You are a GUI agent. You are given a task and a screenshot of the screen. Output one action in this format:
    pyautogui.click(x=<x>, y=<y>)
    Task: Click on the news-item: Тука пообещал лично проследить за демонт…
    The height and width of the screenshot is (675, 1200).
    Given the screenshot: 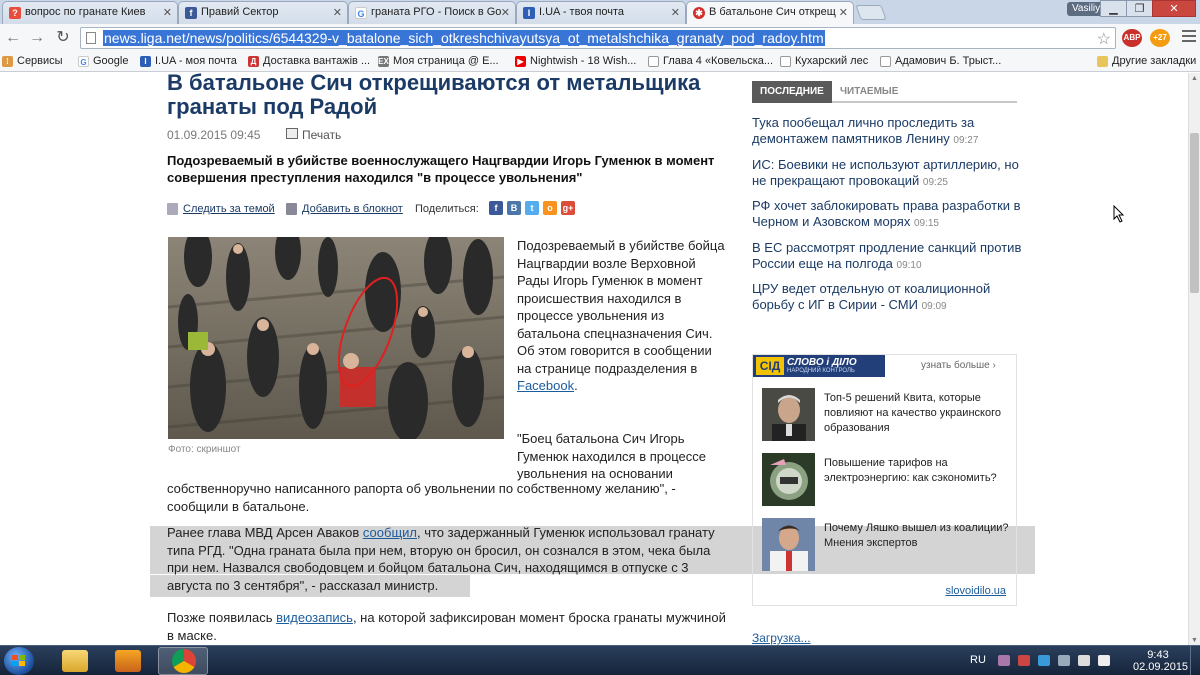 What is the action you would take?
    pyautogui.click(x=889, y=132)
    